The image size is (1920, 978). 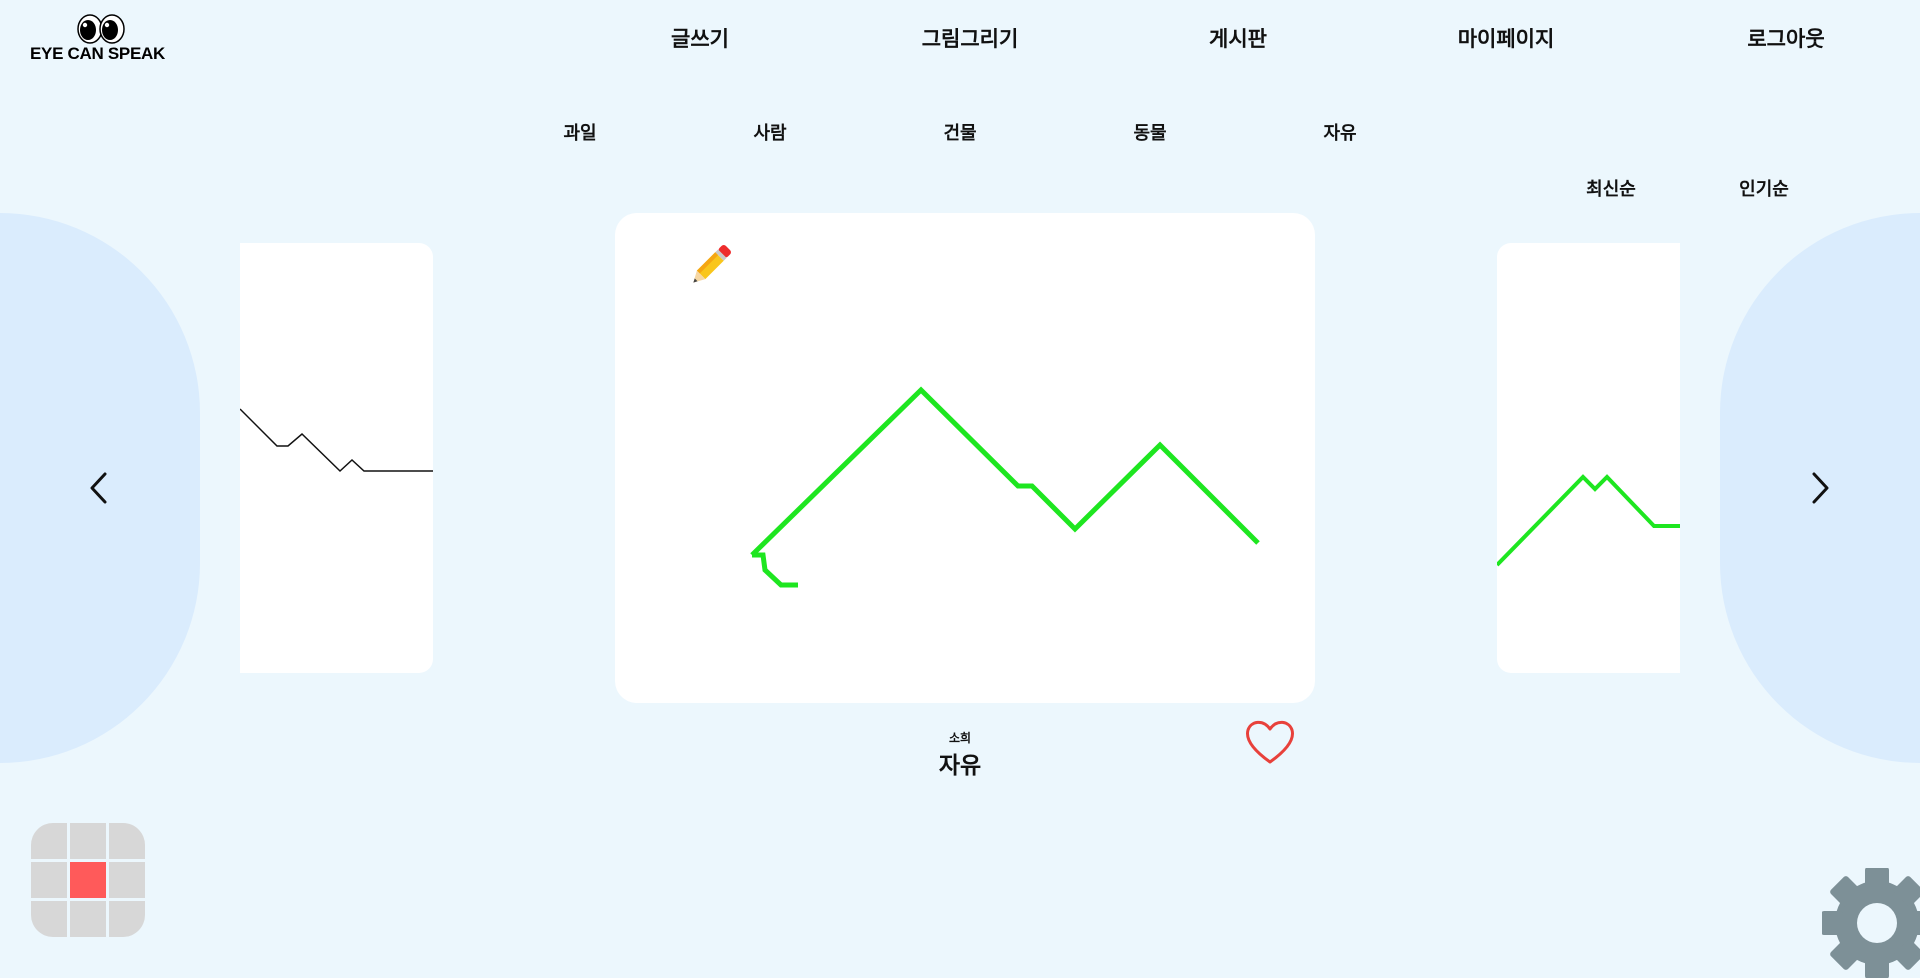 What do you see at coordinates (1005, 487) in the screenshot?
I see `drawing-canvas` at bounding box center [1005, 487].